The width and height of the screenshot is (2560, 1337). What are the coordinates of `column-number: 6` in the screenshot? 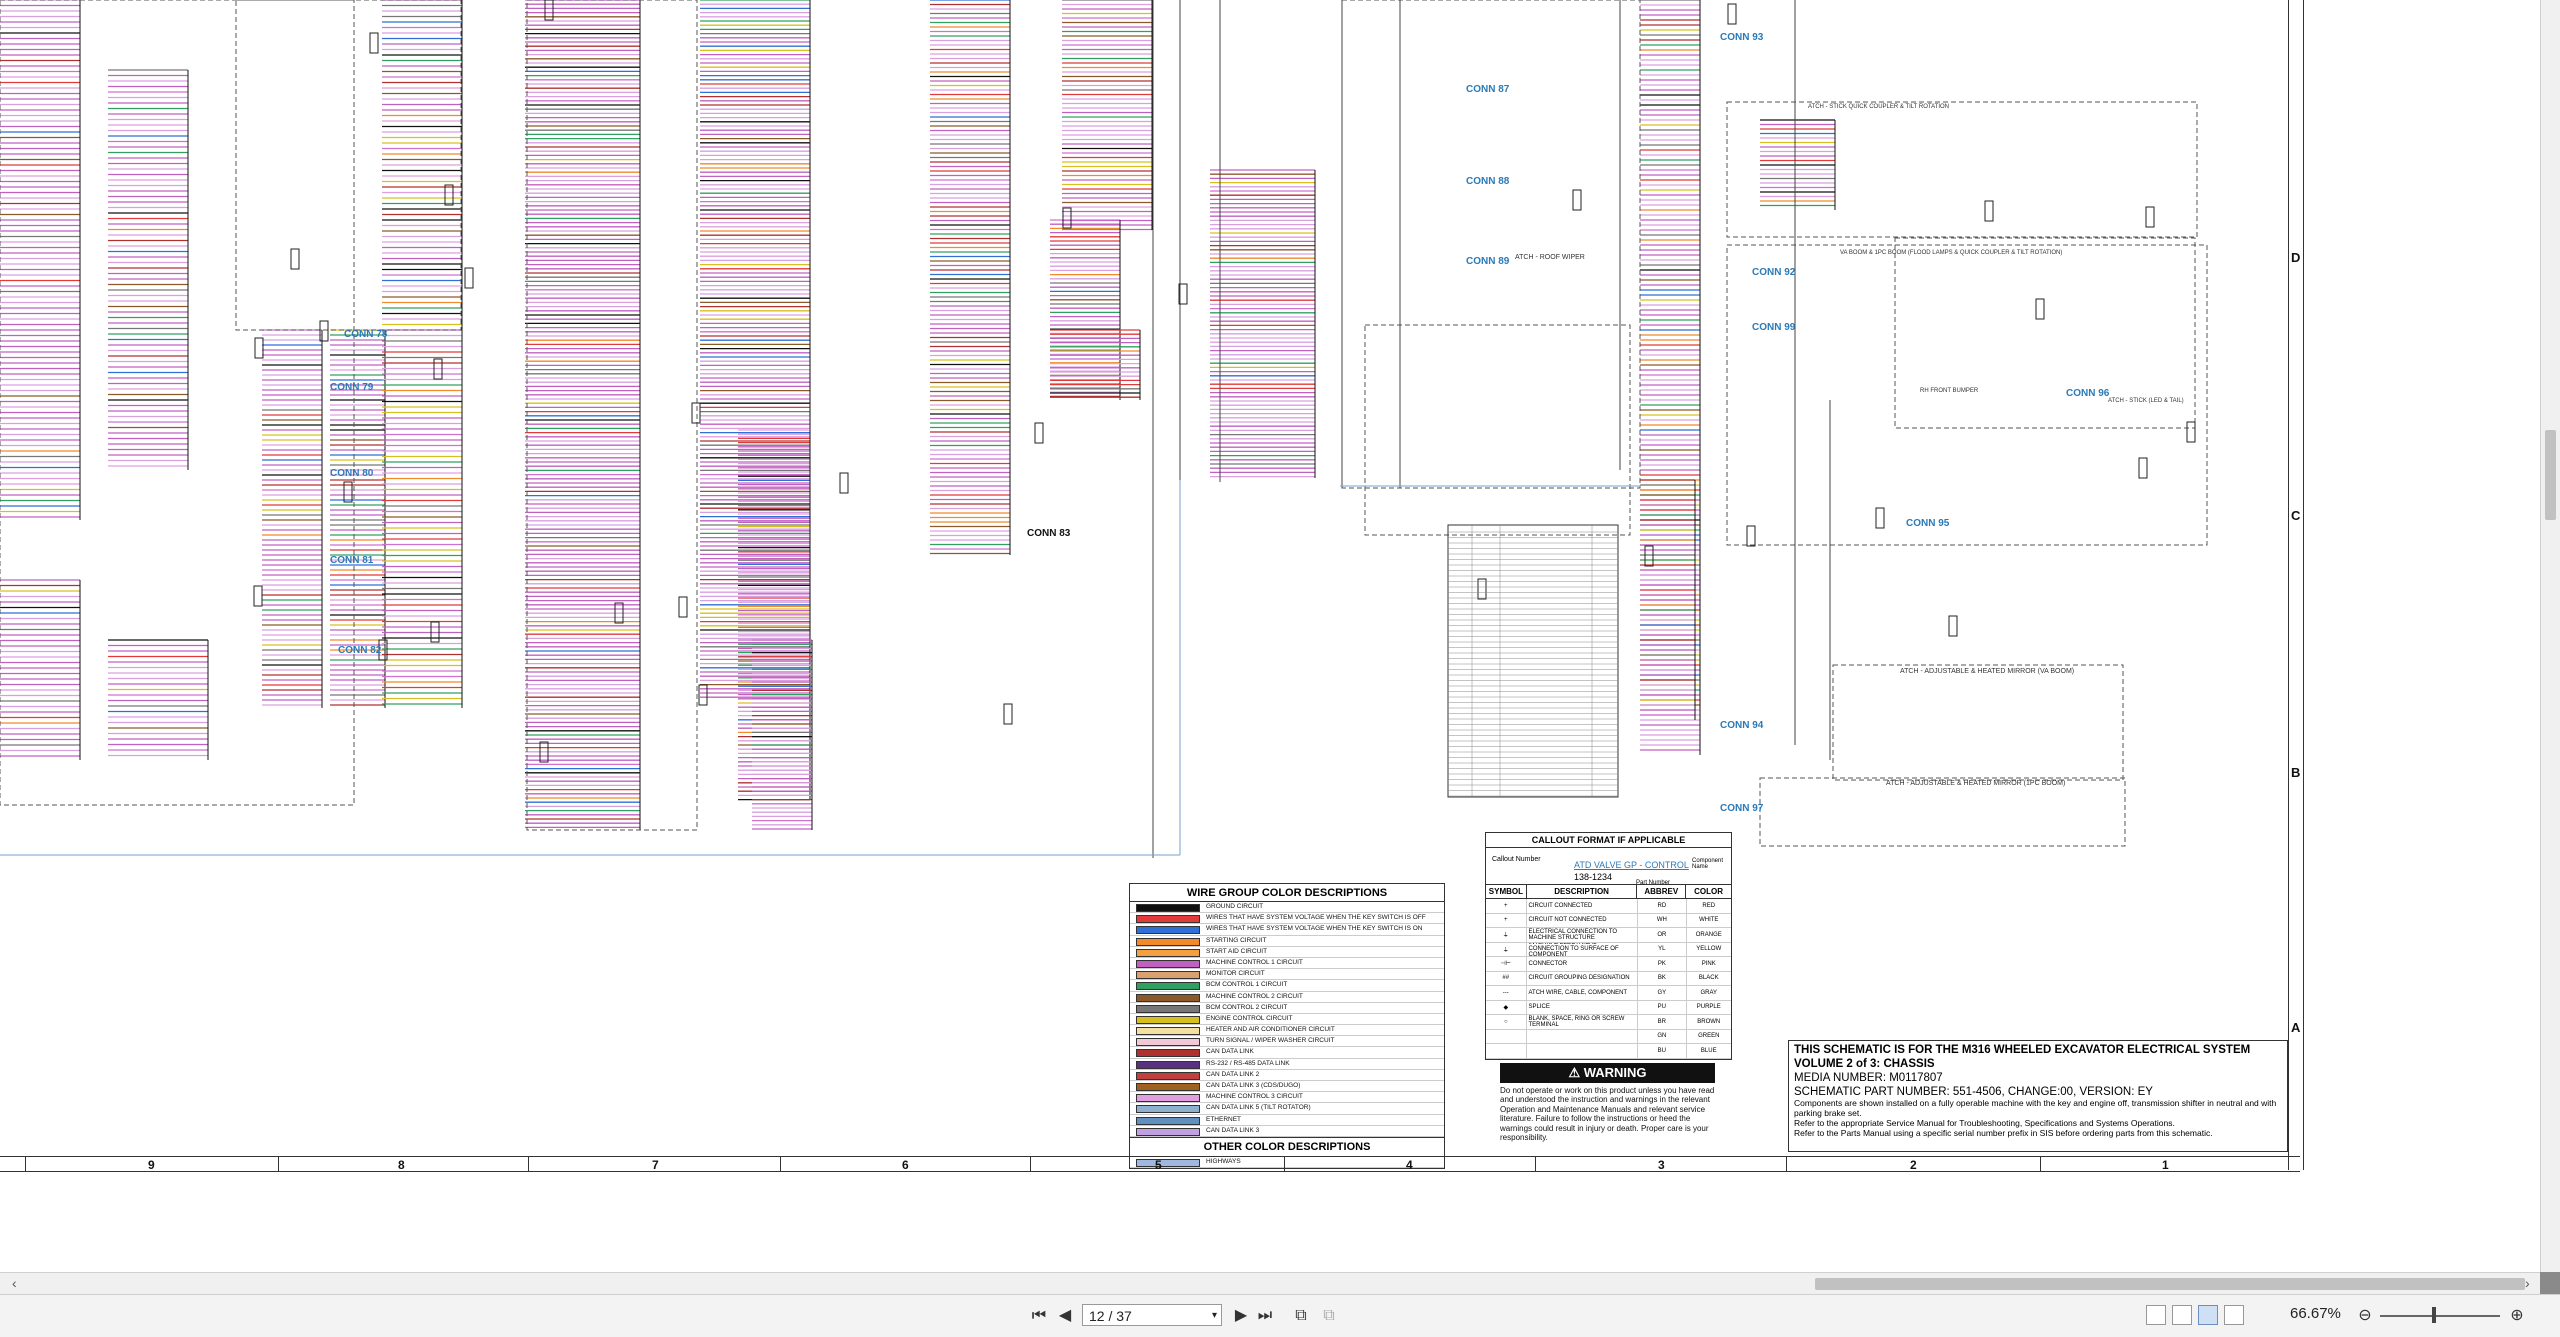 It's located at (905, 1165).